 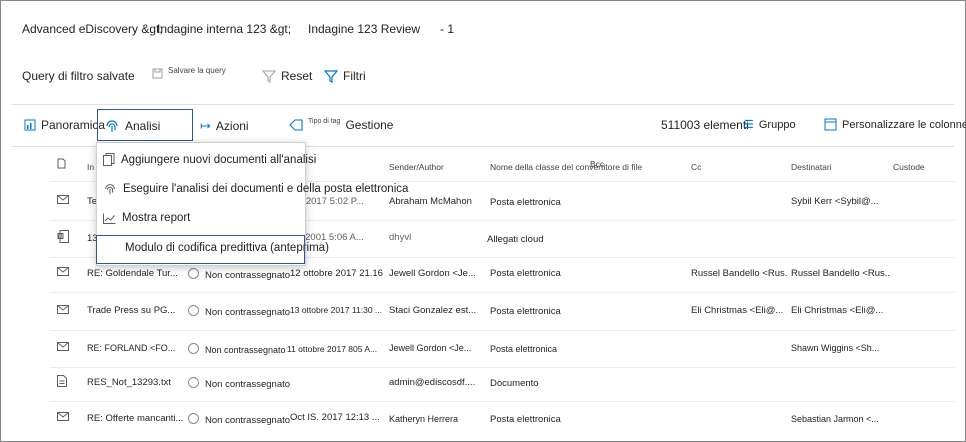 What do you see at coordinates (416, 167) in the screenshot?
I see `column-header-sender: Sender/Author` at bounding box center [416, 167].